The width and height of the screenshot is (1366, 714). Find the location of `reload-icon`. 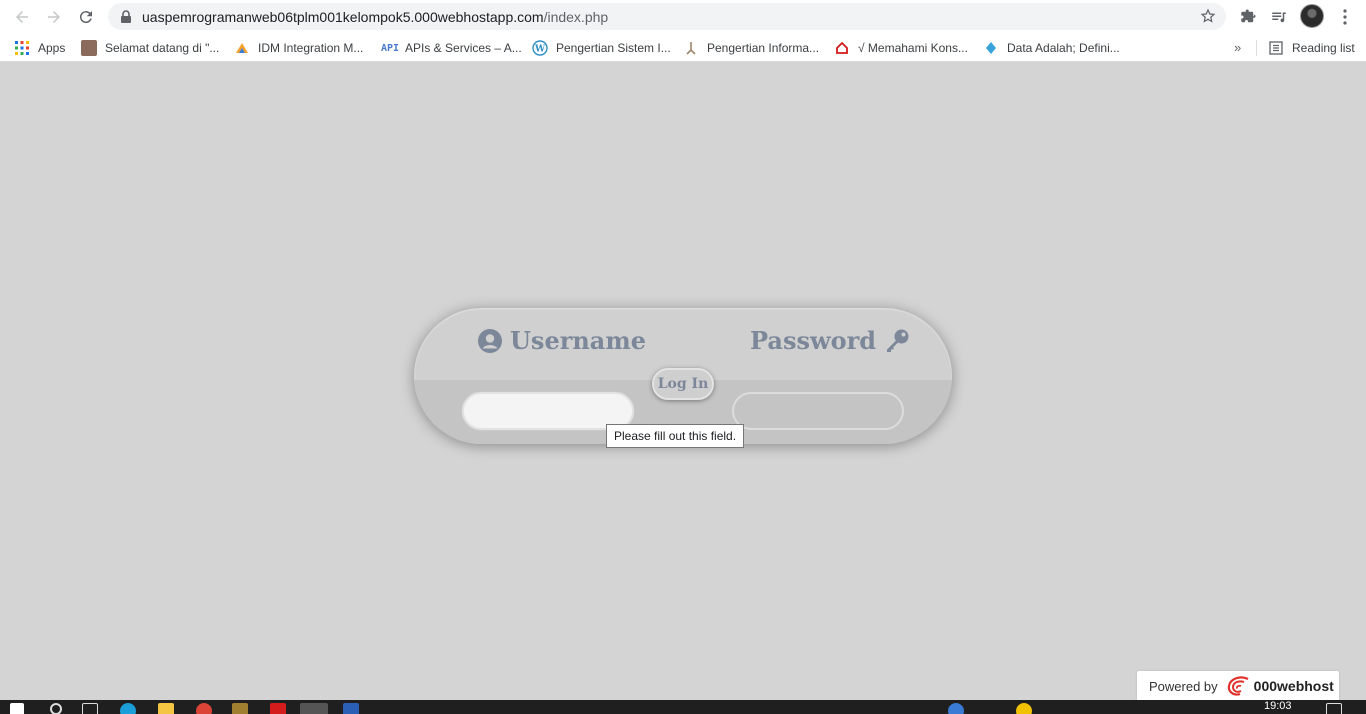

reload-icon is located at coordinates (85, 17).